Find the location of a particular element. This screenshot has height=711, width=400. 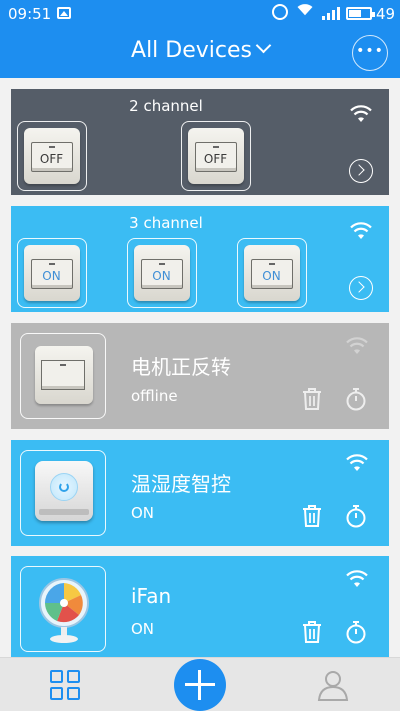

switch-channel-2: OFF is located at coordinates (216, 156).